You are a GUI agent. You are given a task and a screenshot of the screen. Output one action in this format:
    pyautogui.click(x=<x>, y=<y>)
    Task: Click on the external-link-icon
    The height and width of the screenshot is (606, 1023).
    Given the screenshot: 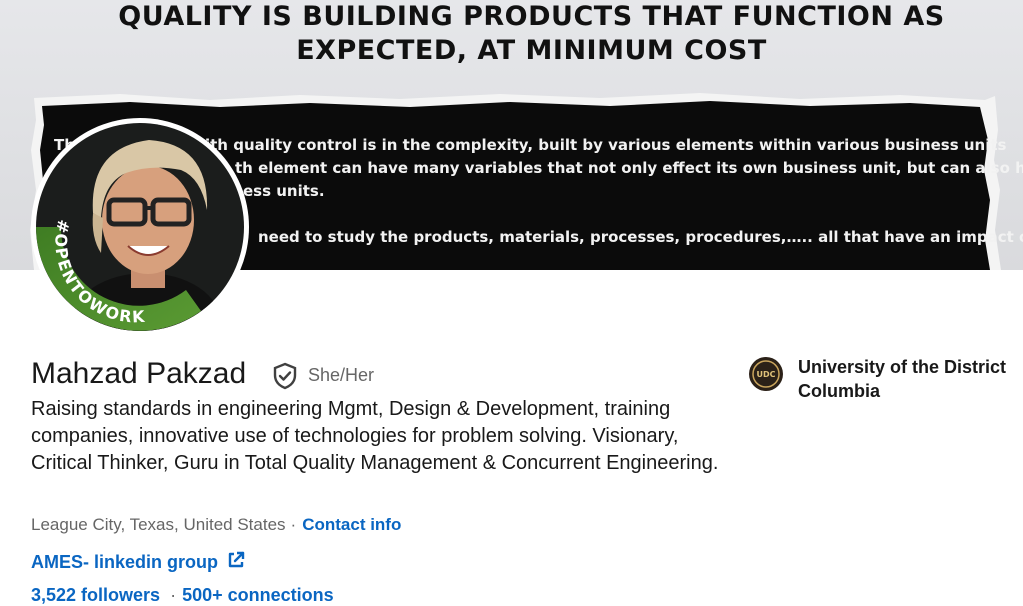 What is the action you would take?
    pyautogui.click(x=236, y=559)
    